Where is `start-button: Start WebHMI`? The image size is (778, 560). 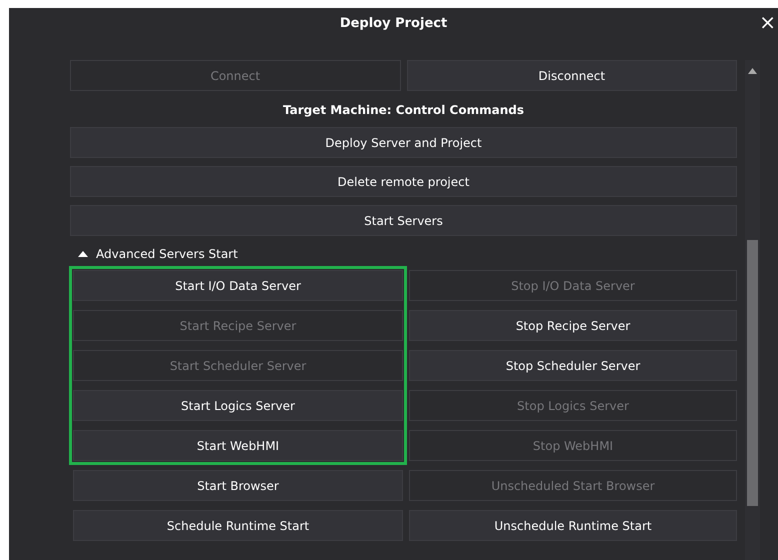
start-button: Start WebHMI is located at coordinates (238, 445).